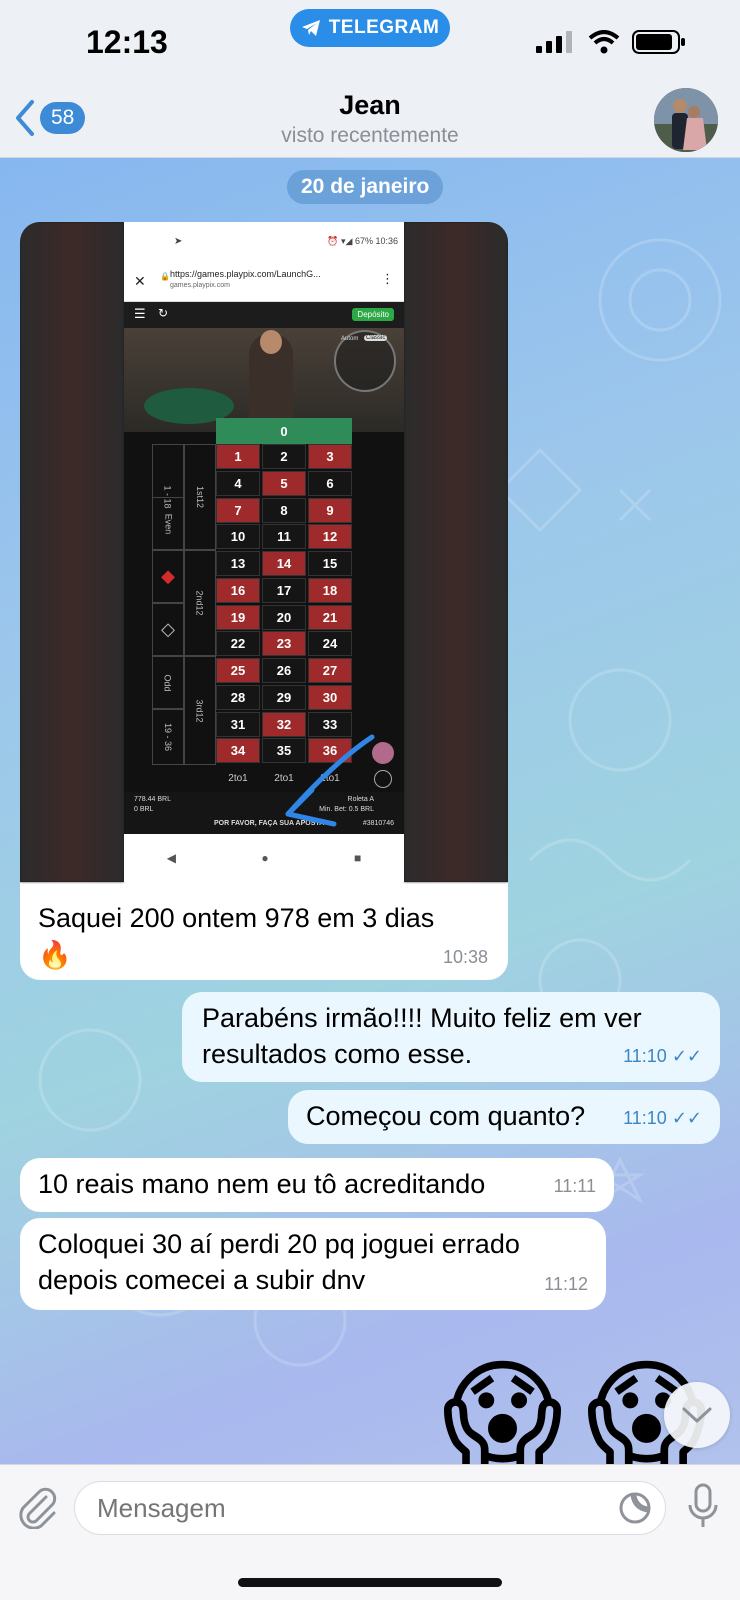 Image resolution: width=740 pixels, height=1600 pixels. What do you see at coordinates (238, 510) in the screenshot?
I see `roulette-number-cell: 7` at bounding box center [238, 510].